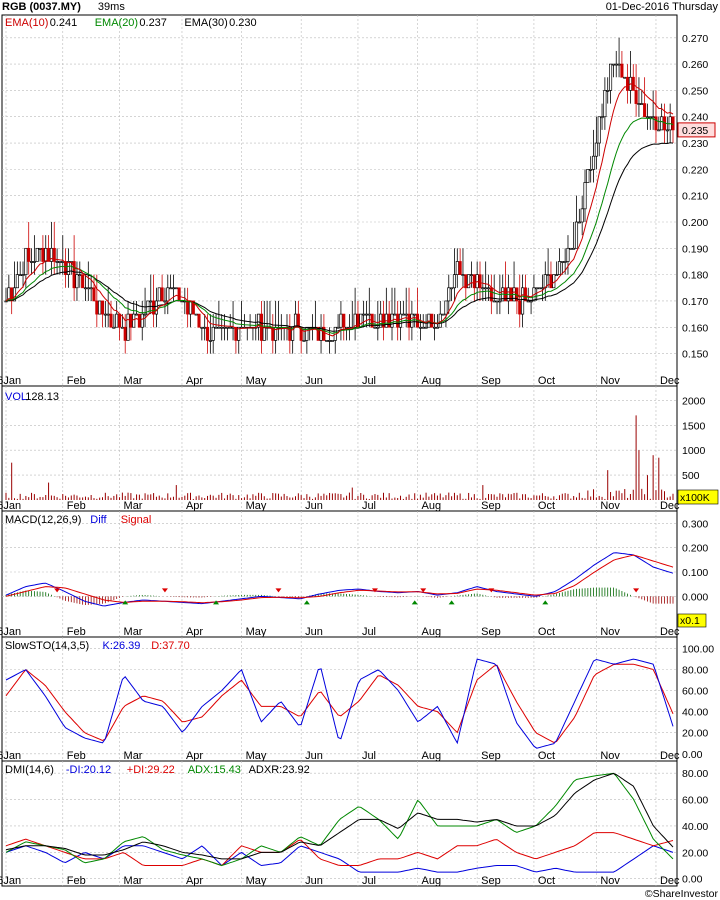 This screenshot has width=720, height=900. What do you see at coordinates (695, 573) in the screenshot?
I see `macd-y-tick-label: 0.100` at bounding box center [695, 573].